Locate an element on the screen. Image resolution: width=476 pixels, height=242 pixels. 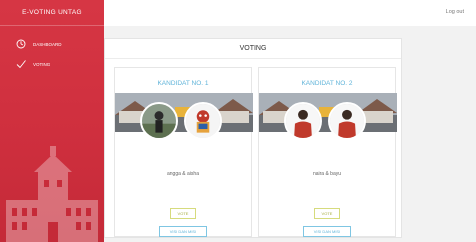
dashboard-icon is located at coordinates (21, 44).